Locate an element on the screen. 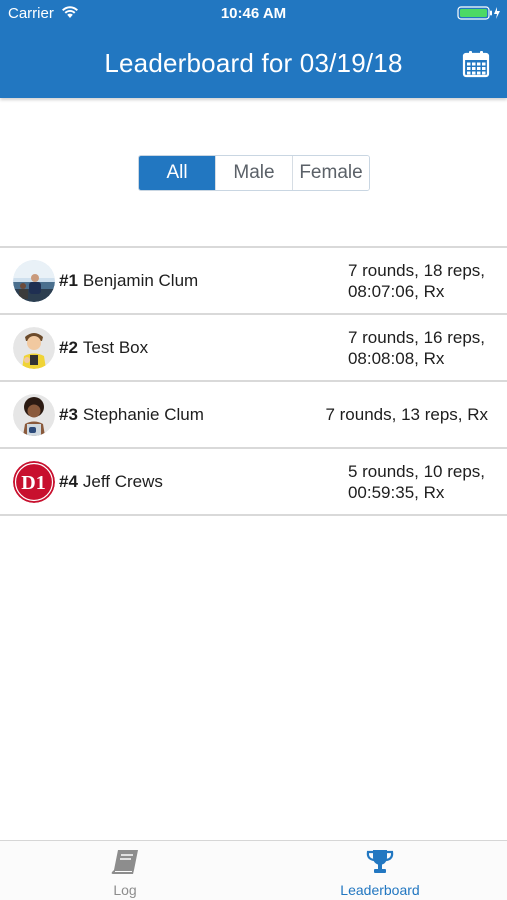 The image size is (507, 900). d1-logo-avatar: D1 is located at coordinates (34, 482).